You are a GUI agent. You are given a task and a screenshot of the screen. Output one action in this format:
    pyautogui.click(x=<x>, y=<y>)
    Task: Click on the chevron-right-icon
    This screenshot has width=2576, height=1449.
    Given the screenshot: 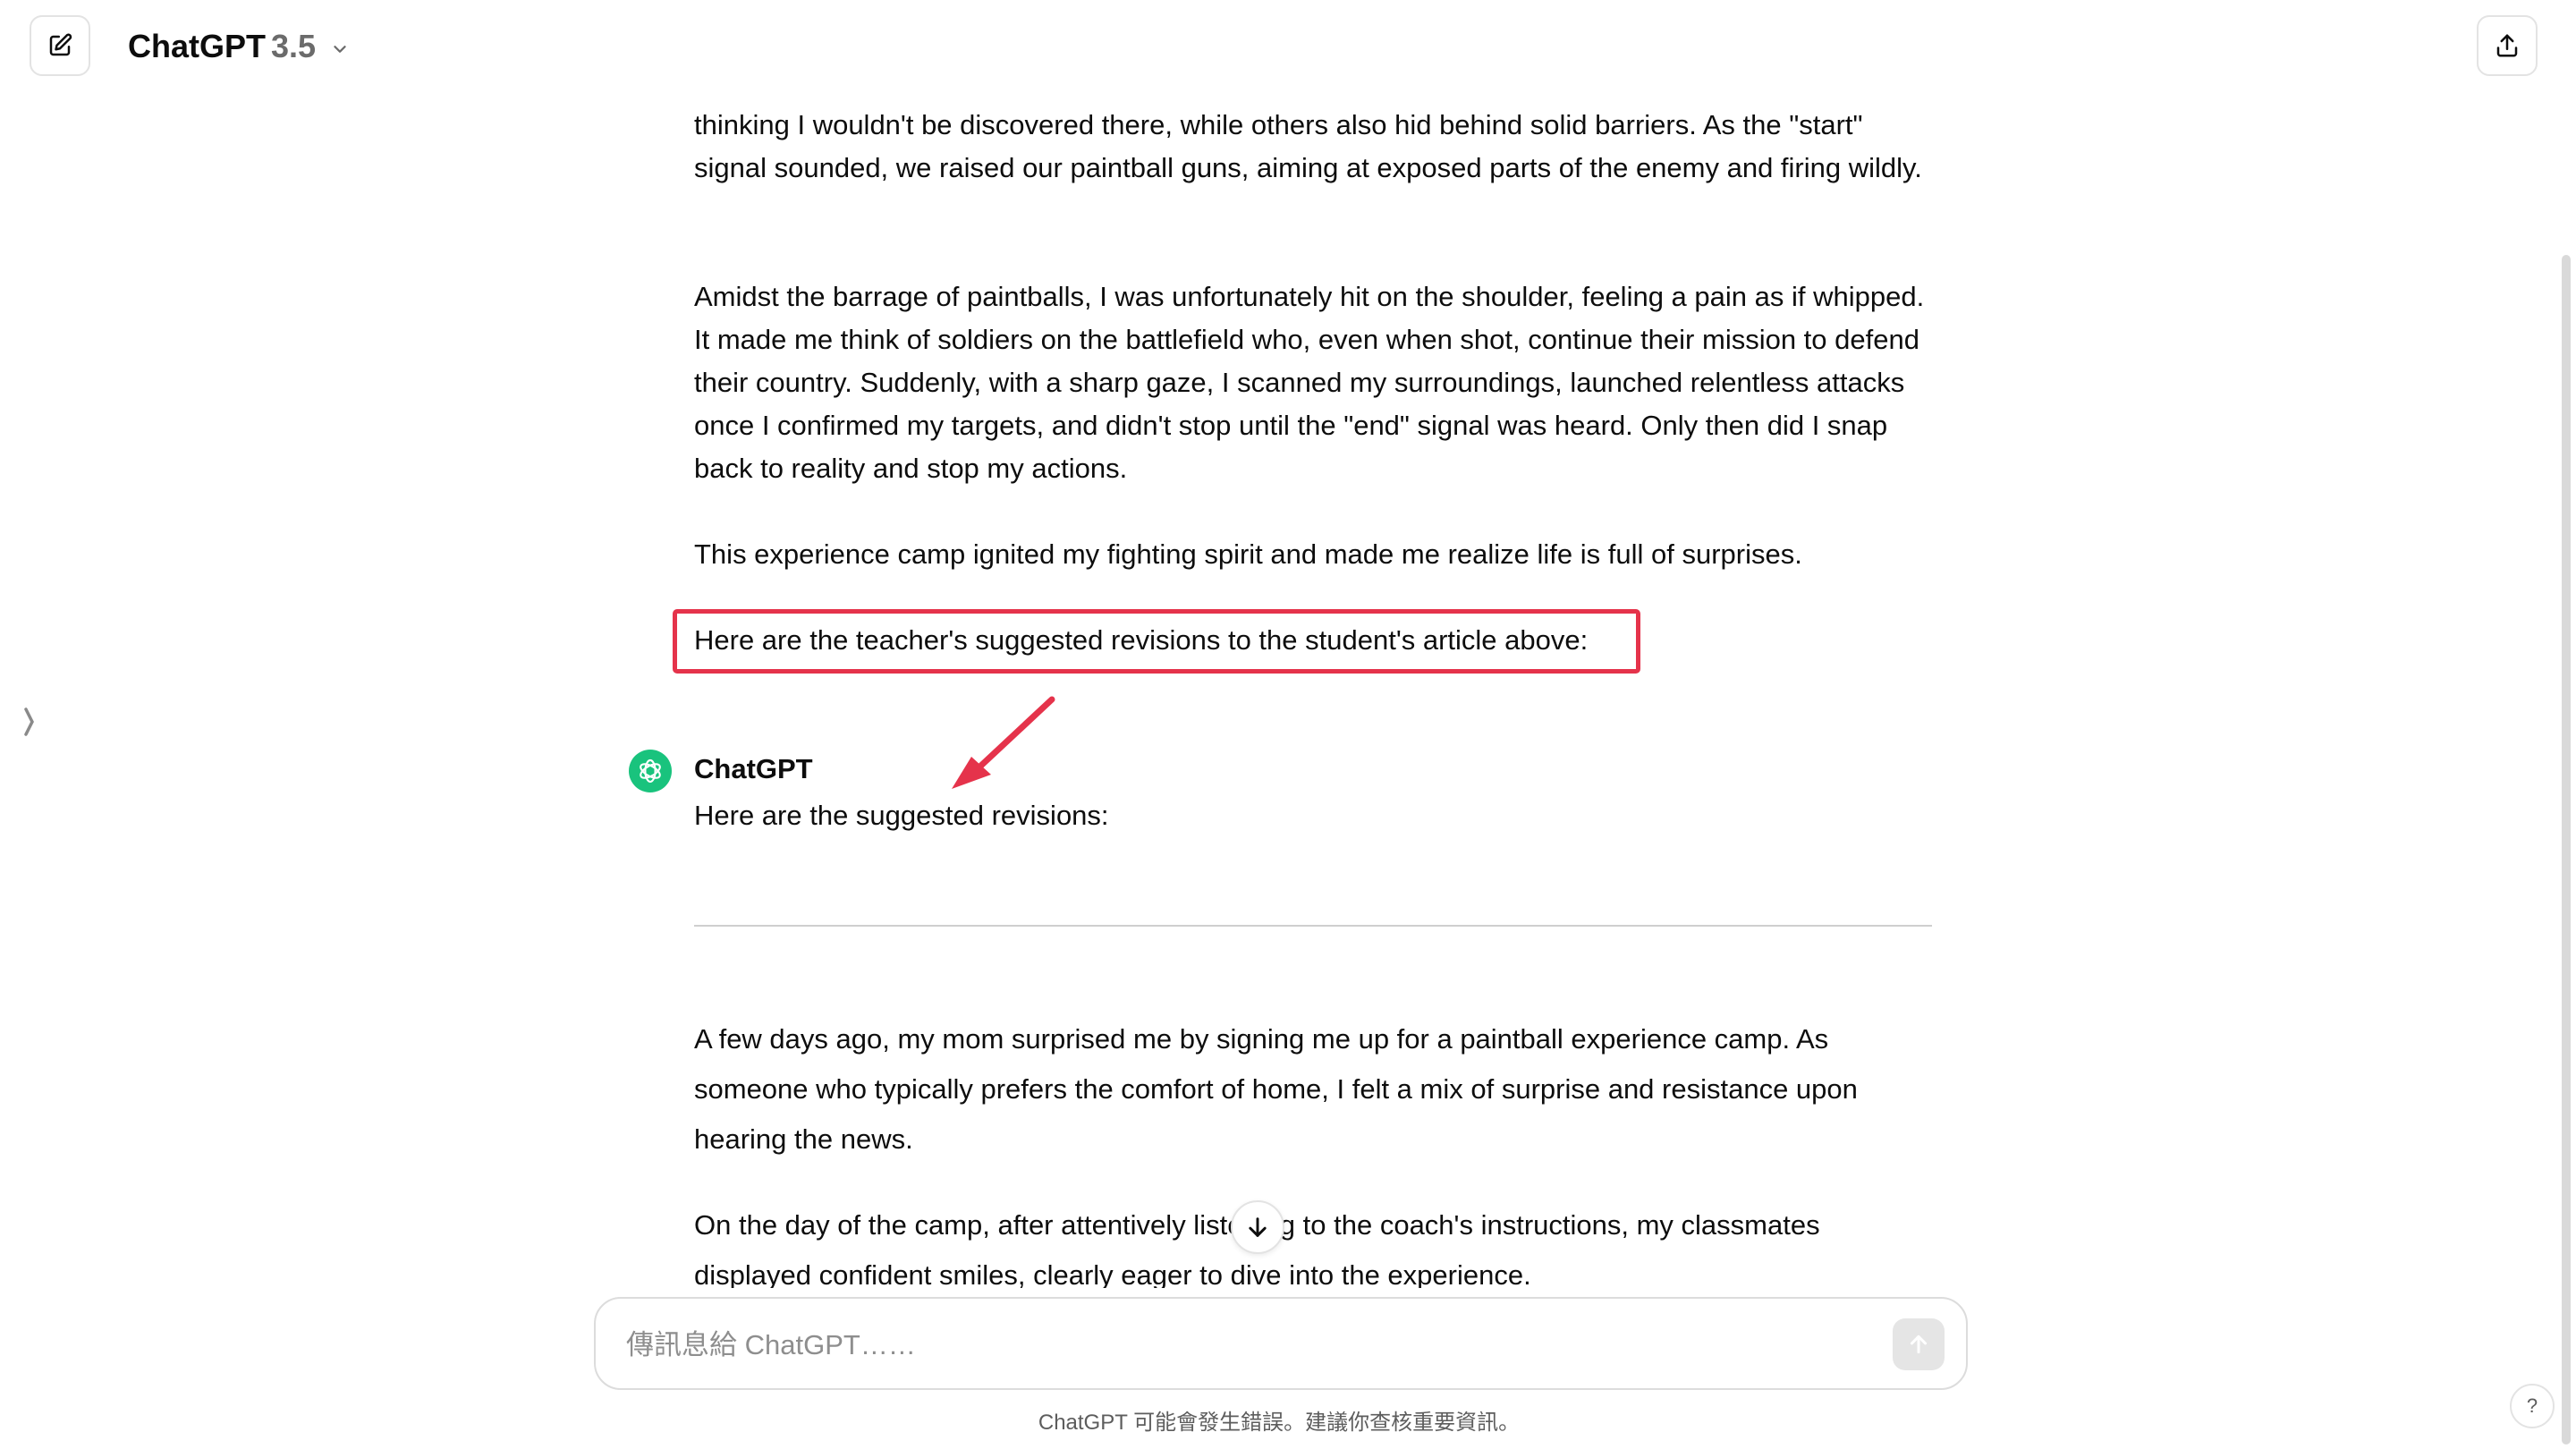 What is the action you would take?
    pyautogui.click(x=29, y=722)
    